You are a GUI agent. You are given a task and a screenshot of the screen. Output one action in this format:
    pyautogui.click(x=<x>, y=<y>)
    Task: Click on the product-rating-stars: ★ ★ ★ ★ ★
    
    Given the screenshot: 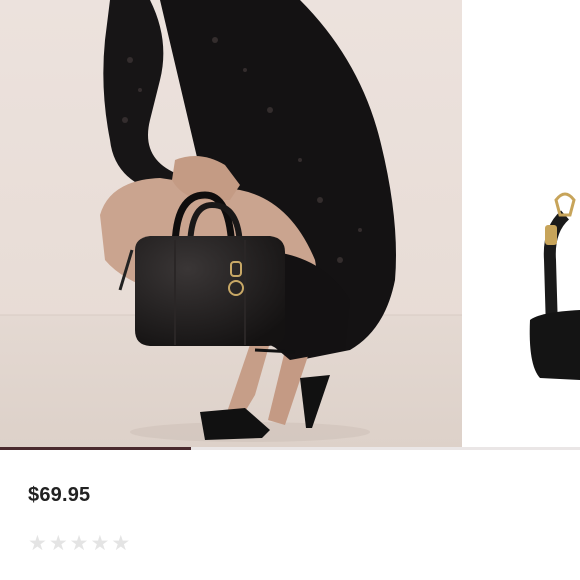 What is the action you would take?
    pyautogui.click(x=79, y=544)
    